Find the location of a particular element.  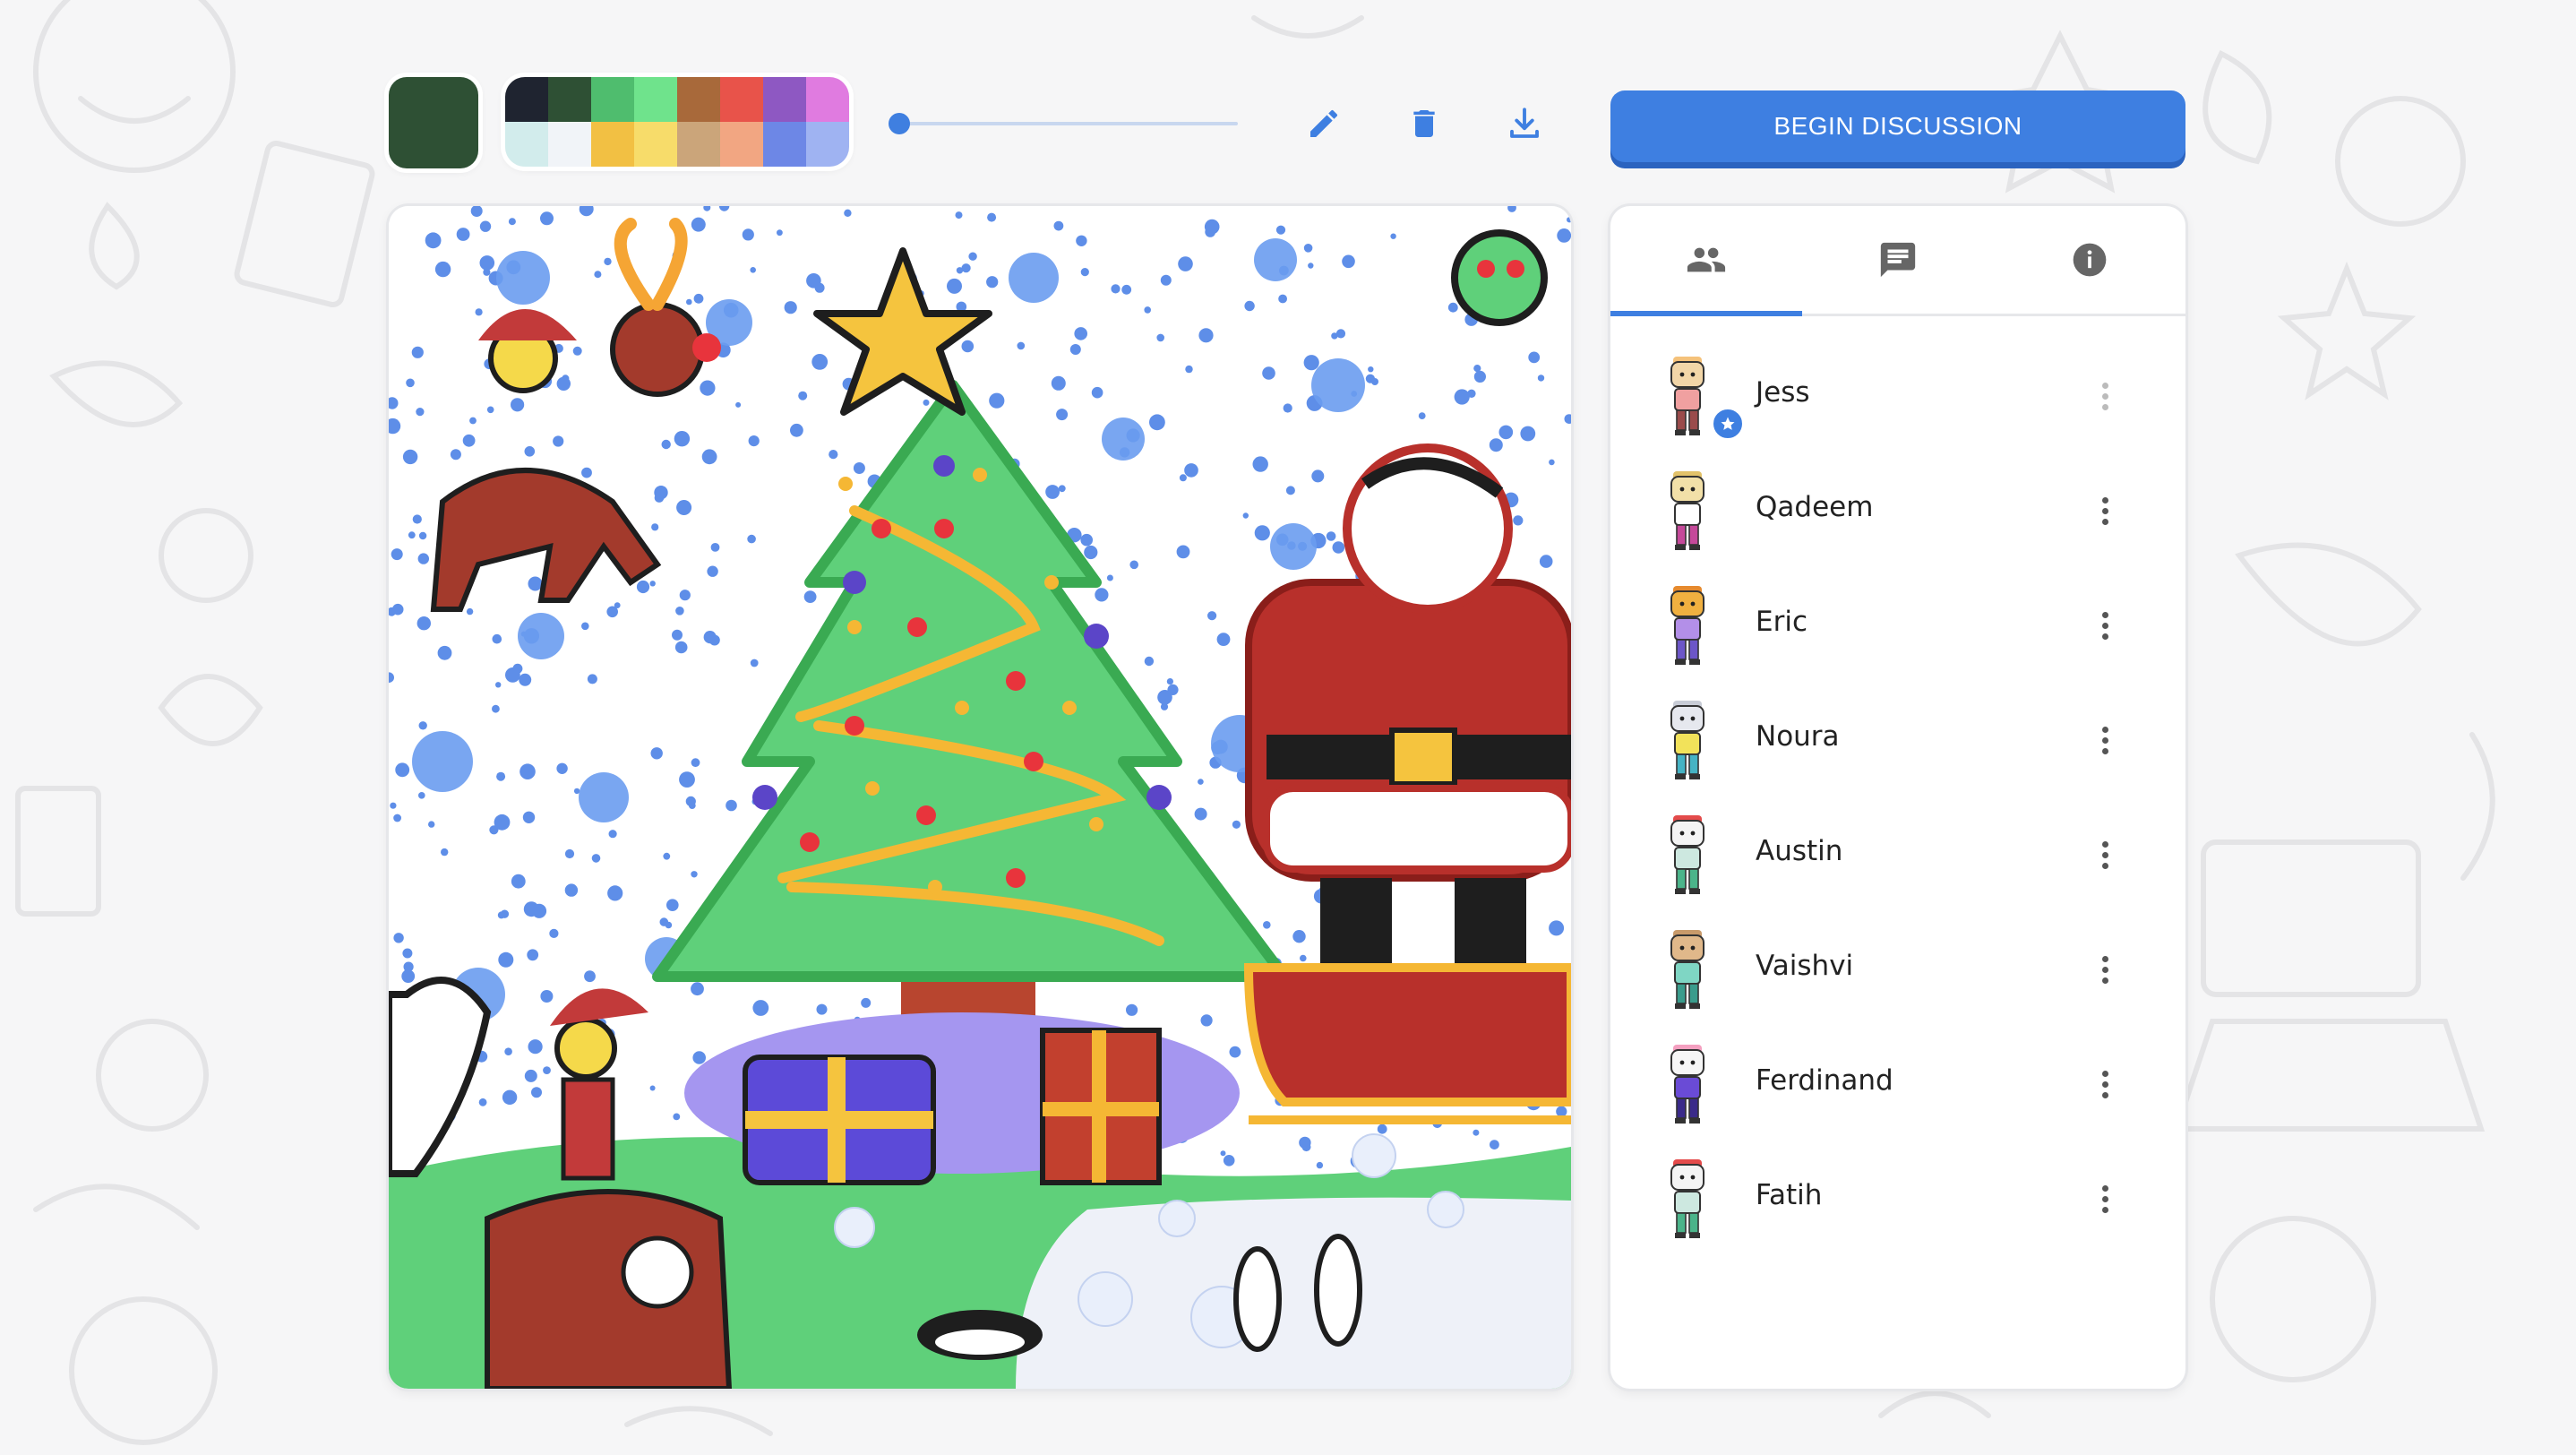

clear-canvas-button is located at coordinates (1424, 124).